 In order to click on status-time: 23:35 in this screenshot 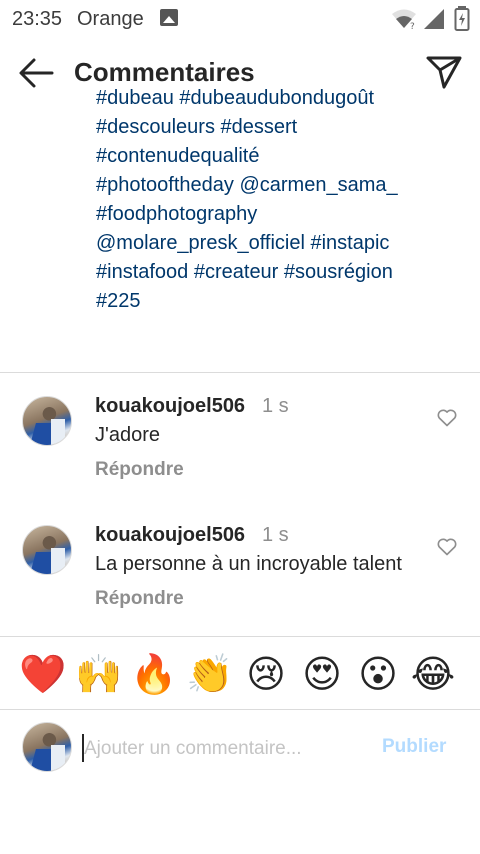, I will do `click(37, 19)`.